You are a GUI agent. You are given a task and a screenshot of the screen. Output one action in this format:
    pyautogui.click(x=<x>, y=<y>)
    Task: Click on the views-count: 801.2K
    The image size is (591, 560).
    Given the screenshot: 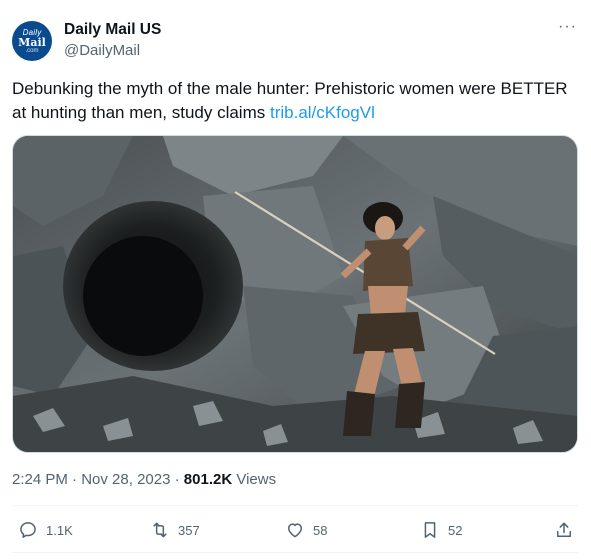 What is the action you would take?
    pyautogui.click(x=208, y=479)
    